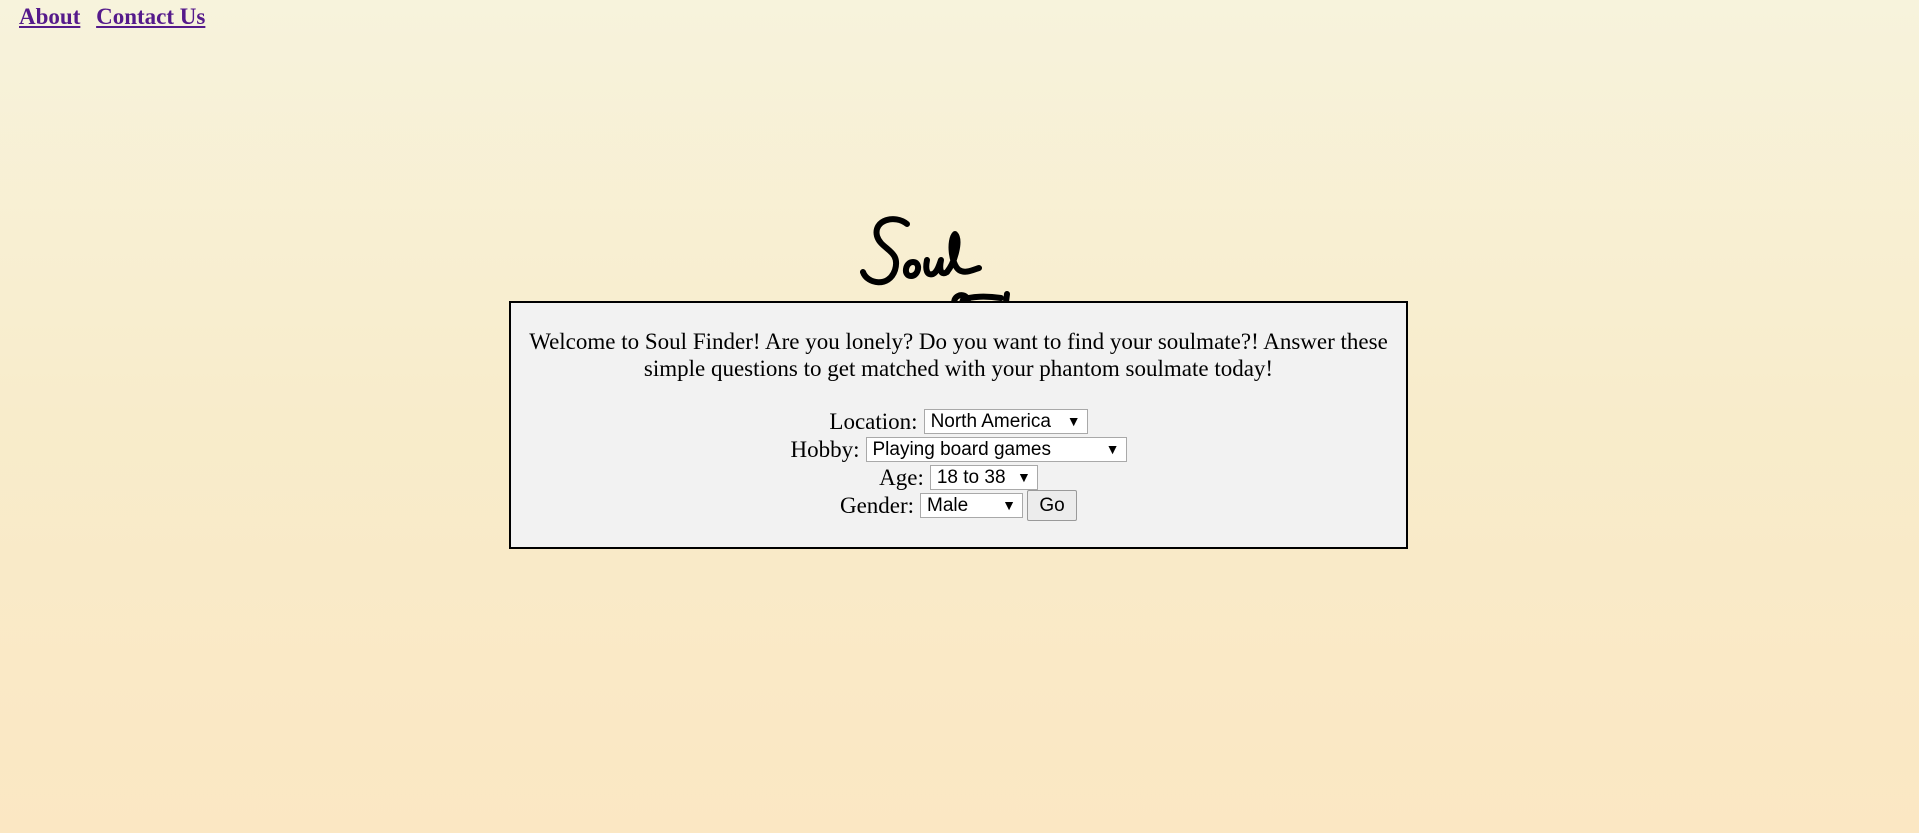  What do you see at coordinates (825, 449) in the screenshot?
I see `hobby-label: Hobby:` at bounding box center [825, 449].